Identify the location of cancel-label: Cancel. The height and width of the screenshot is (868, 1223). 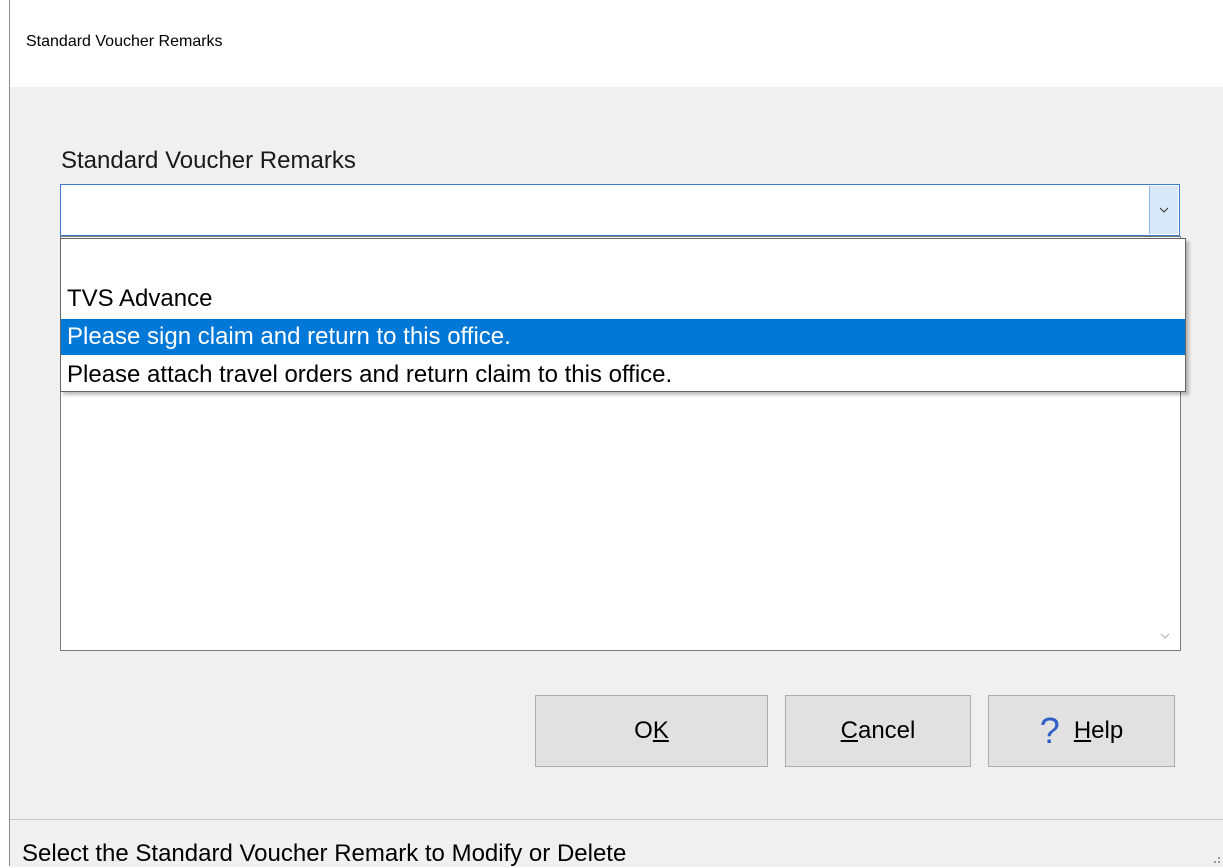
(878, 730).